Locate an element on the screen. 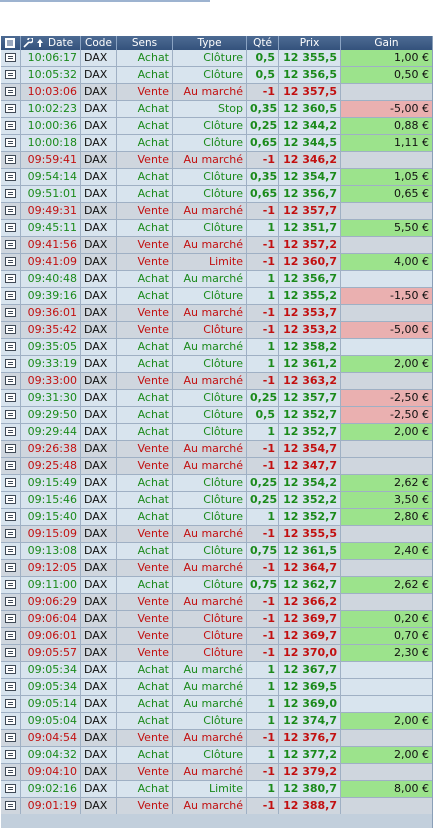 The image size is (435, 828). table-row: 09:36:01 DAX Vente Au marché -1 12 353,7 is located at coordinates (216, 313).